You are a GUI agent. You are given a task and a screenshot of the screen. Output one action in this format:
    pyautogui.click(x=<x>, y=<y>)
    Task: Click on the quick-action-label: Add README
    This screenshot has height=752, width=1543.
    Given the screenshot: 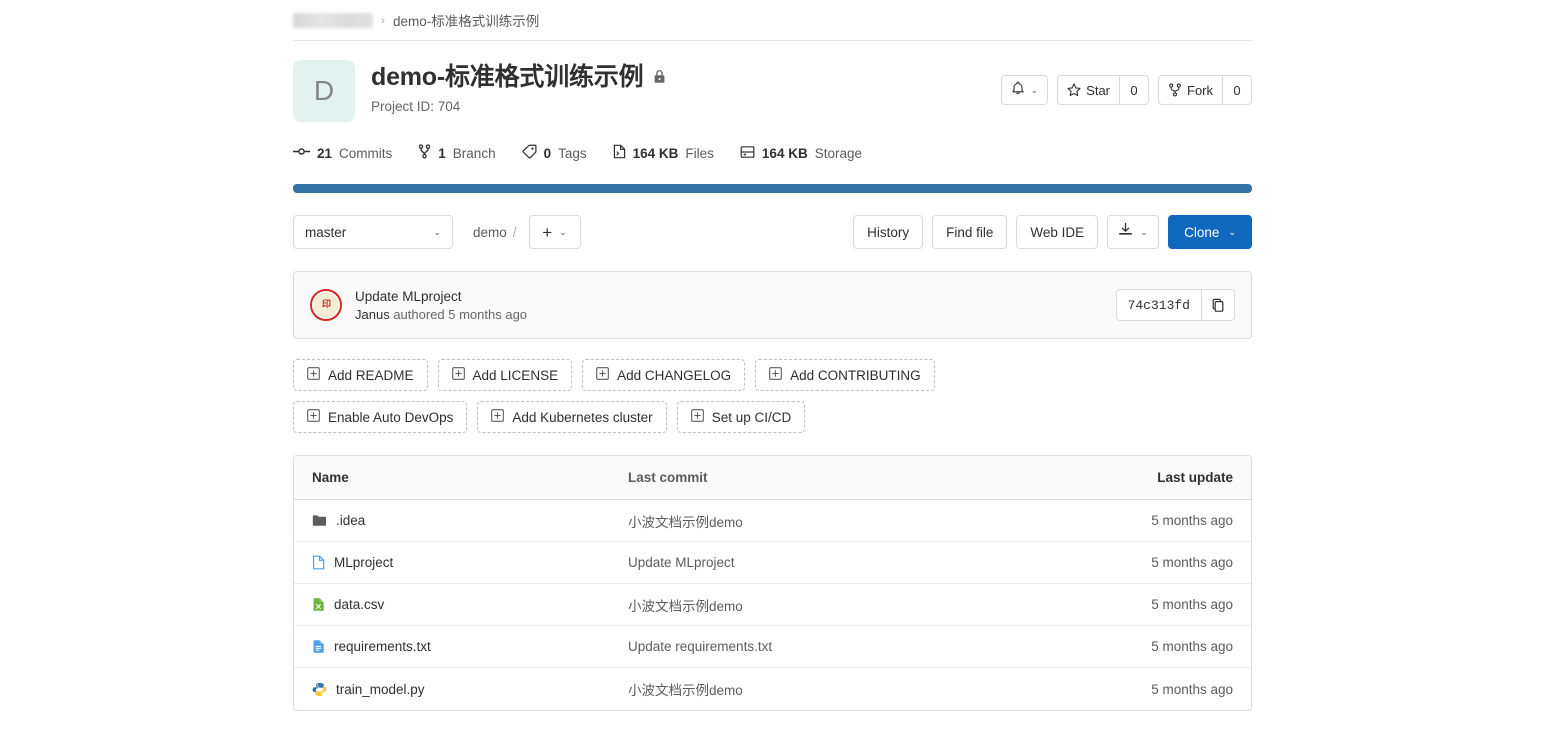 What is the action you would take?
    pyautogui.click(x=371, y=375)
    